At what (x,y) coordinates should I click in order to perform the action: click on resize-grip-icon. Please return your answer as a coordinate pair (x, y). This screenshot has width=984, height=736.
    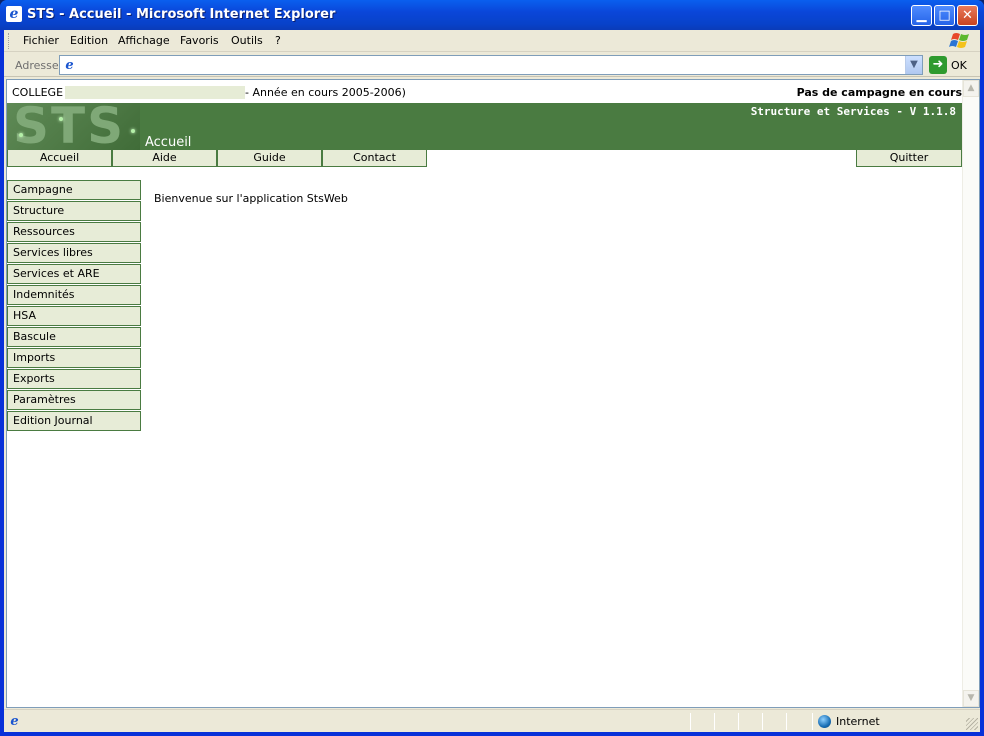
    Looking at the image, I should click on (972, 724).